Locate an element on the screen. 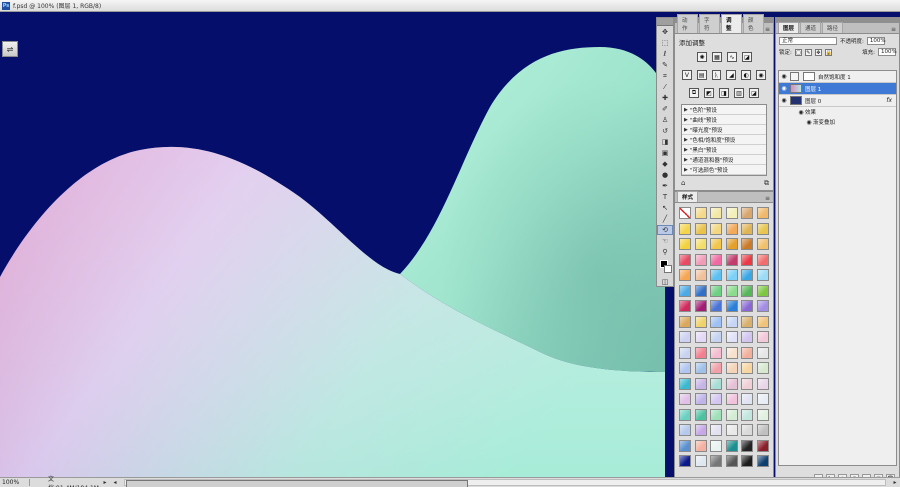  posterize-icon: ◩ is located at coordinates (709, 93).